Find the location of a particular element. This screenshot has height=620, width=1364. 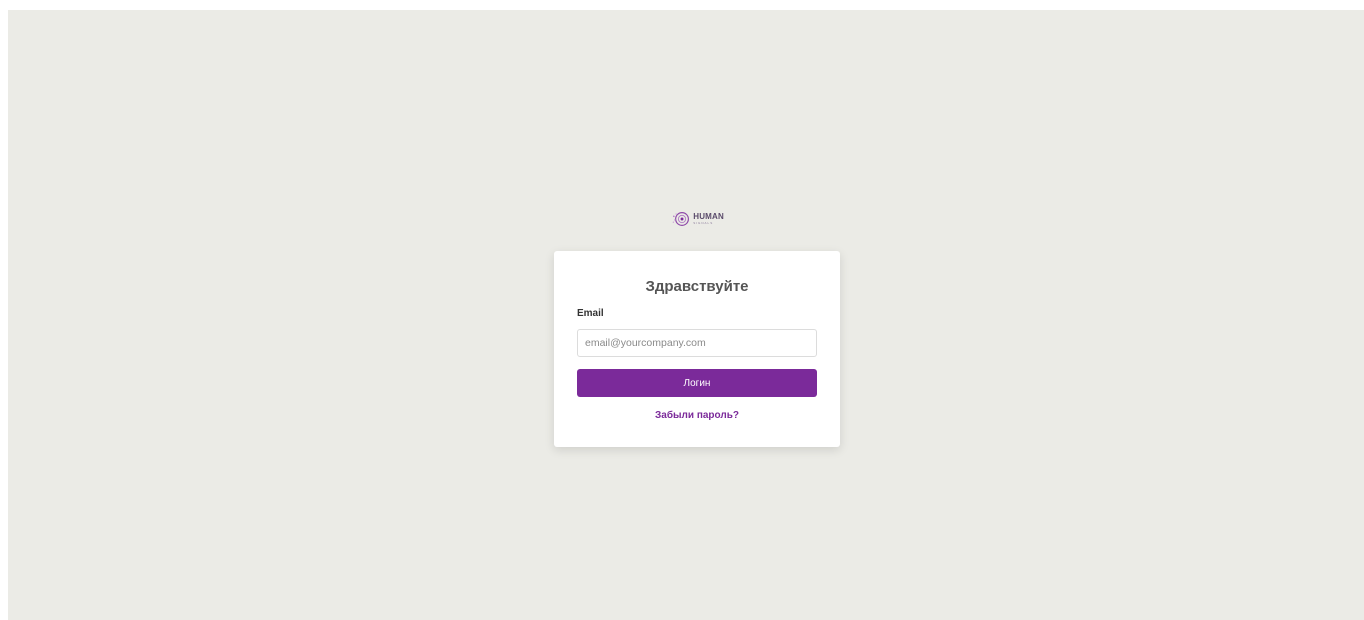

login-button: Логин is located at coordinates (697, 383).